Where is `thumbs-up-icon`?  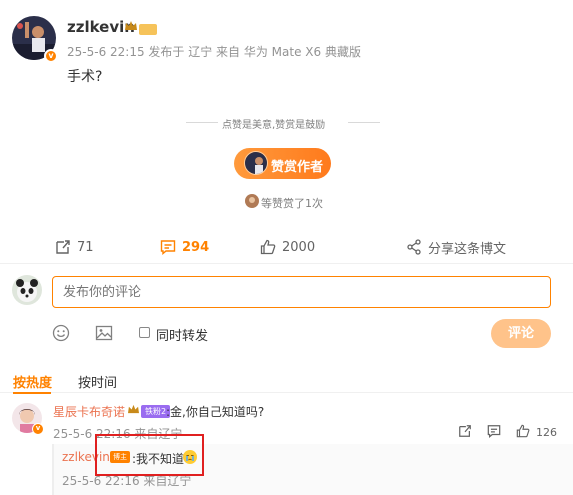
thumbs-up-icon is located at coordinates (268, 247).